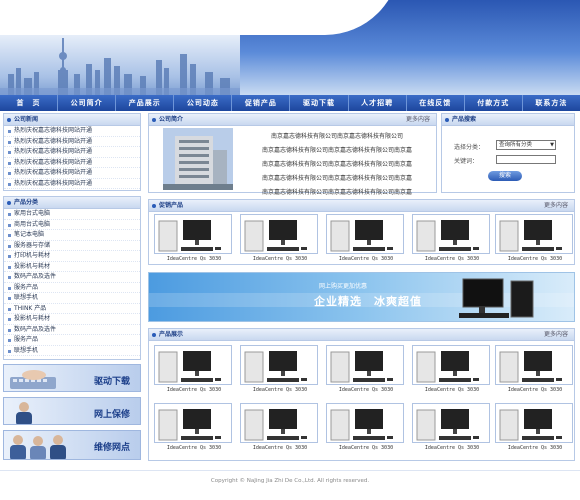  Describe the element at coordinates (171, 205) in the screenshot. I see `promo-title-text: 促销产品` at that location.